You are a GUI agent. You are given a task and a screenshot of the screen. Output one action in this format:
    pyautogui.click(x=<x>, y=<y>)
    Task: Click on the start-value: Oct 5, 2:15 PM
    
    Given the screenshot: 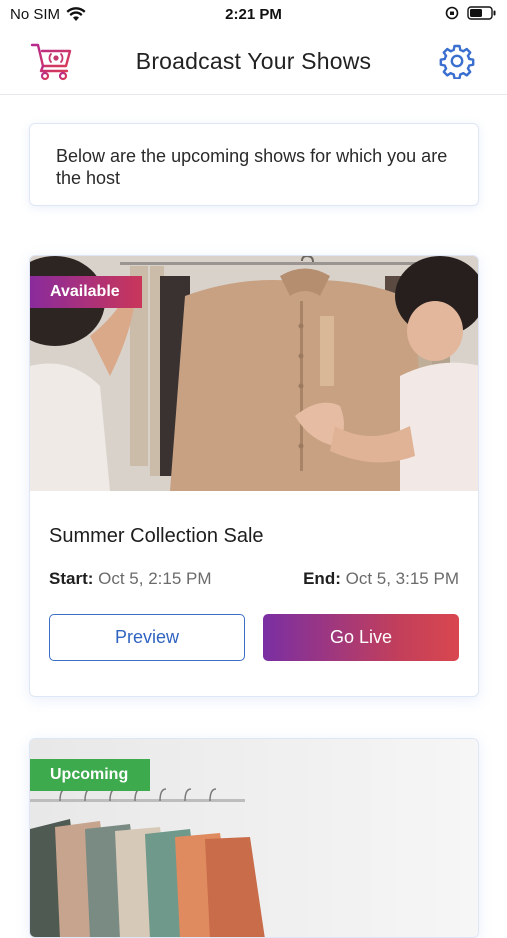 What is the action you would take?
    pyautogui.click(x=155, y=578)
    